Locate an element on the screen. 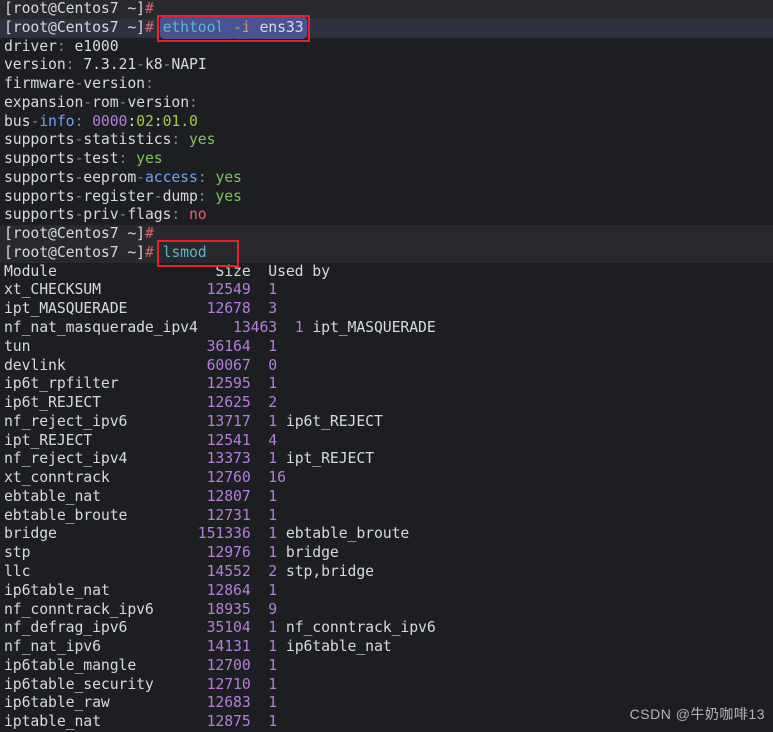 The height and width of the screenshot is (732, 773). terminal-text: 12760 is located at coordinates (215, 478).